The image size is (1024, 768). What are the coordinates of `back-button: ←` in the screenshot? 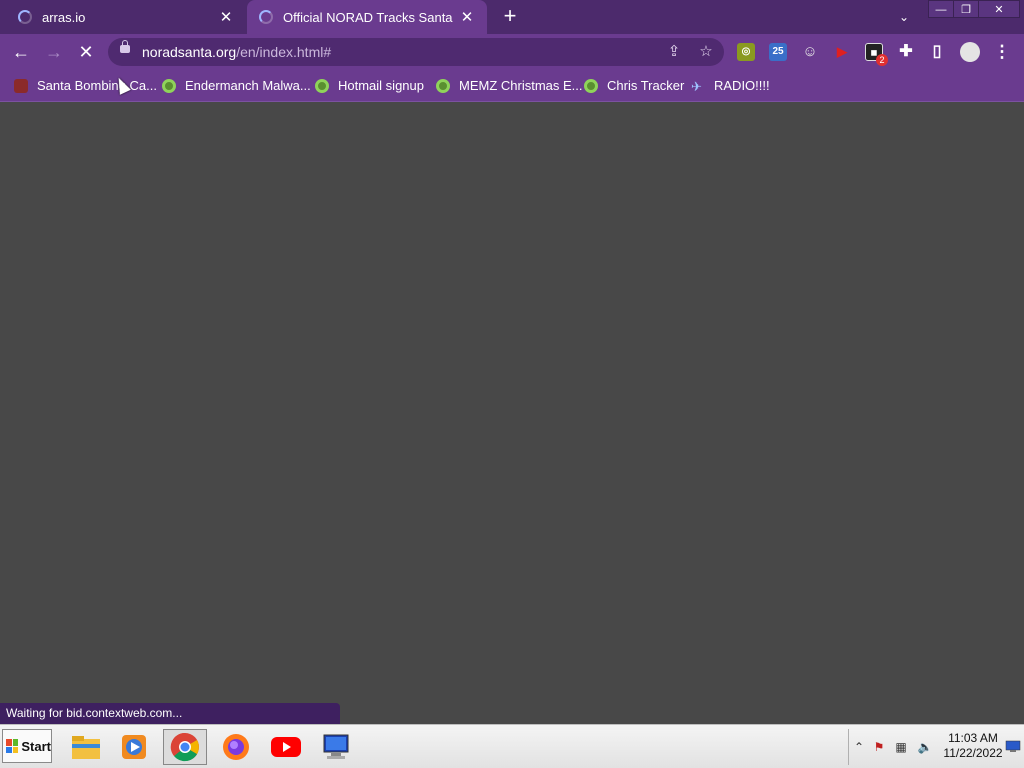 It's located at (21, 52).